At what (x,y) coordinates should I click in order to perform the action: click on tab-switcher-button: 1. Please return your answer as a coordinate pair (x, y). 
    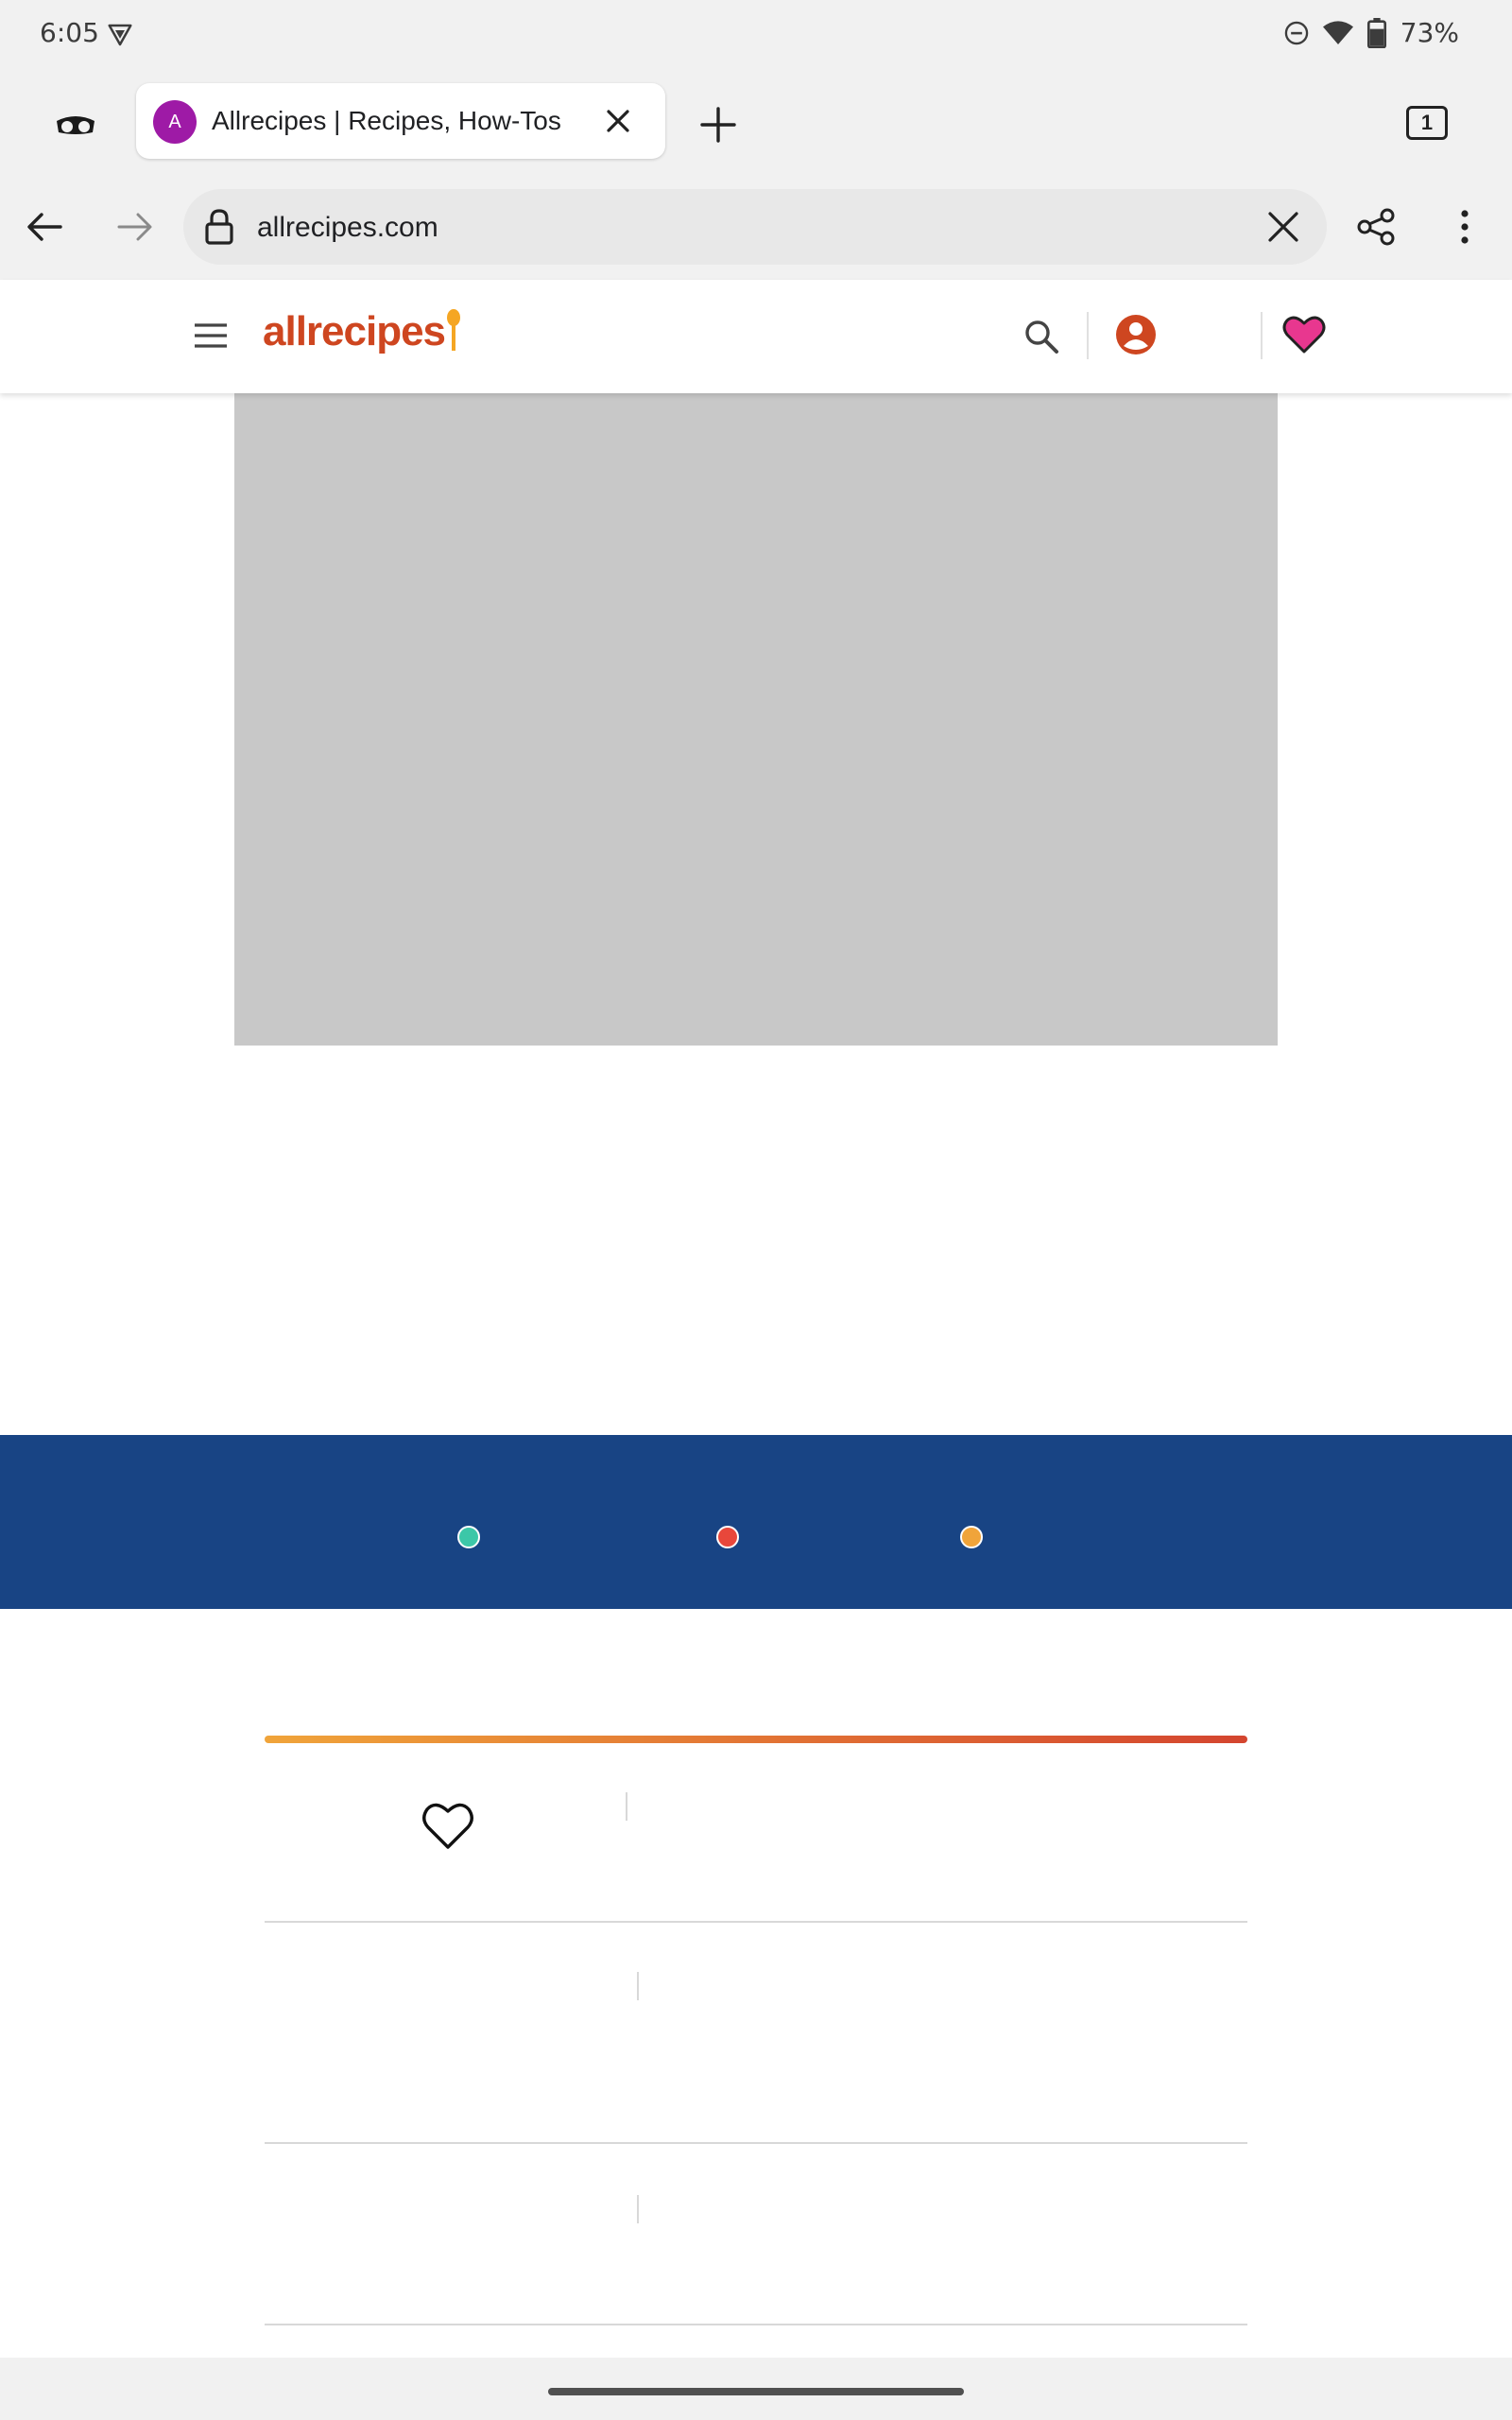
    Looking at the image, I should click on (1427, 123).